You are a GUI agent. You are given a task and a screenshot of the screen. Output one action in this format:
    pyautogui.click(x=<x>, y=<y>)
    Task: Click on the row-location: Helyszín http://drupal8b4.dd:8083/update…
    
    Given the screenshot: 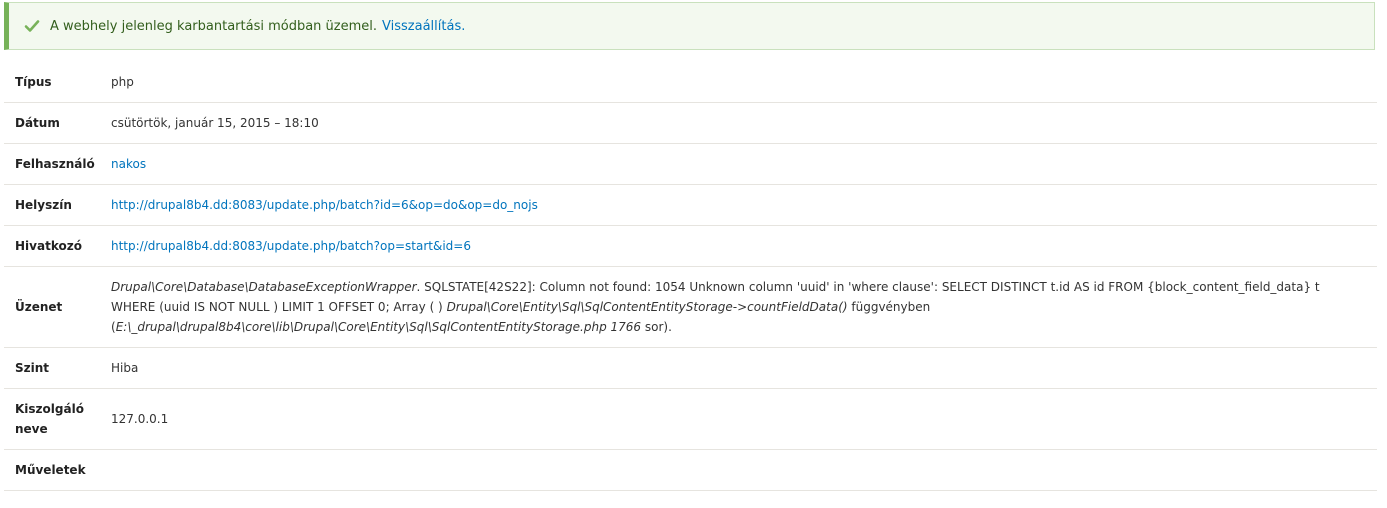 What is the action you would take?
    pyautogui.click(x=690, y=205)
    